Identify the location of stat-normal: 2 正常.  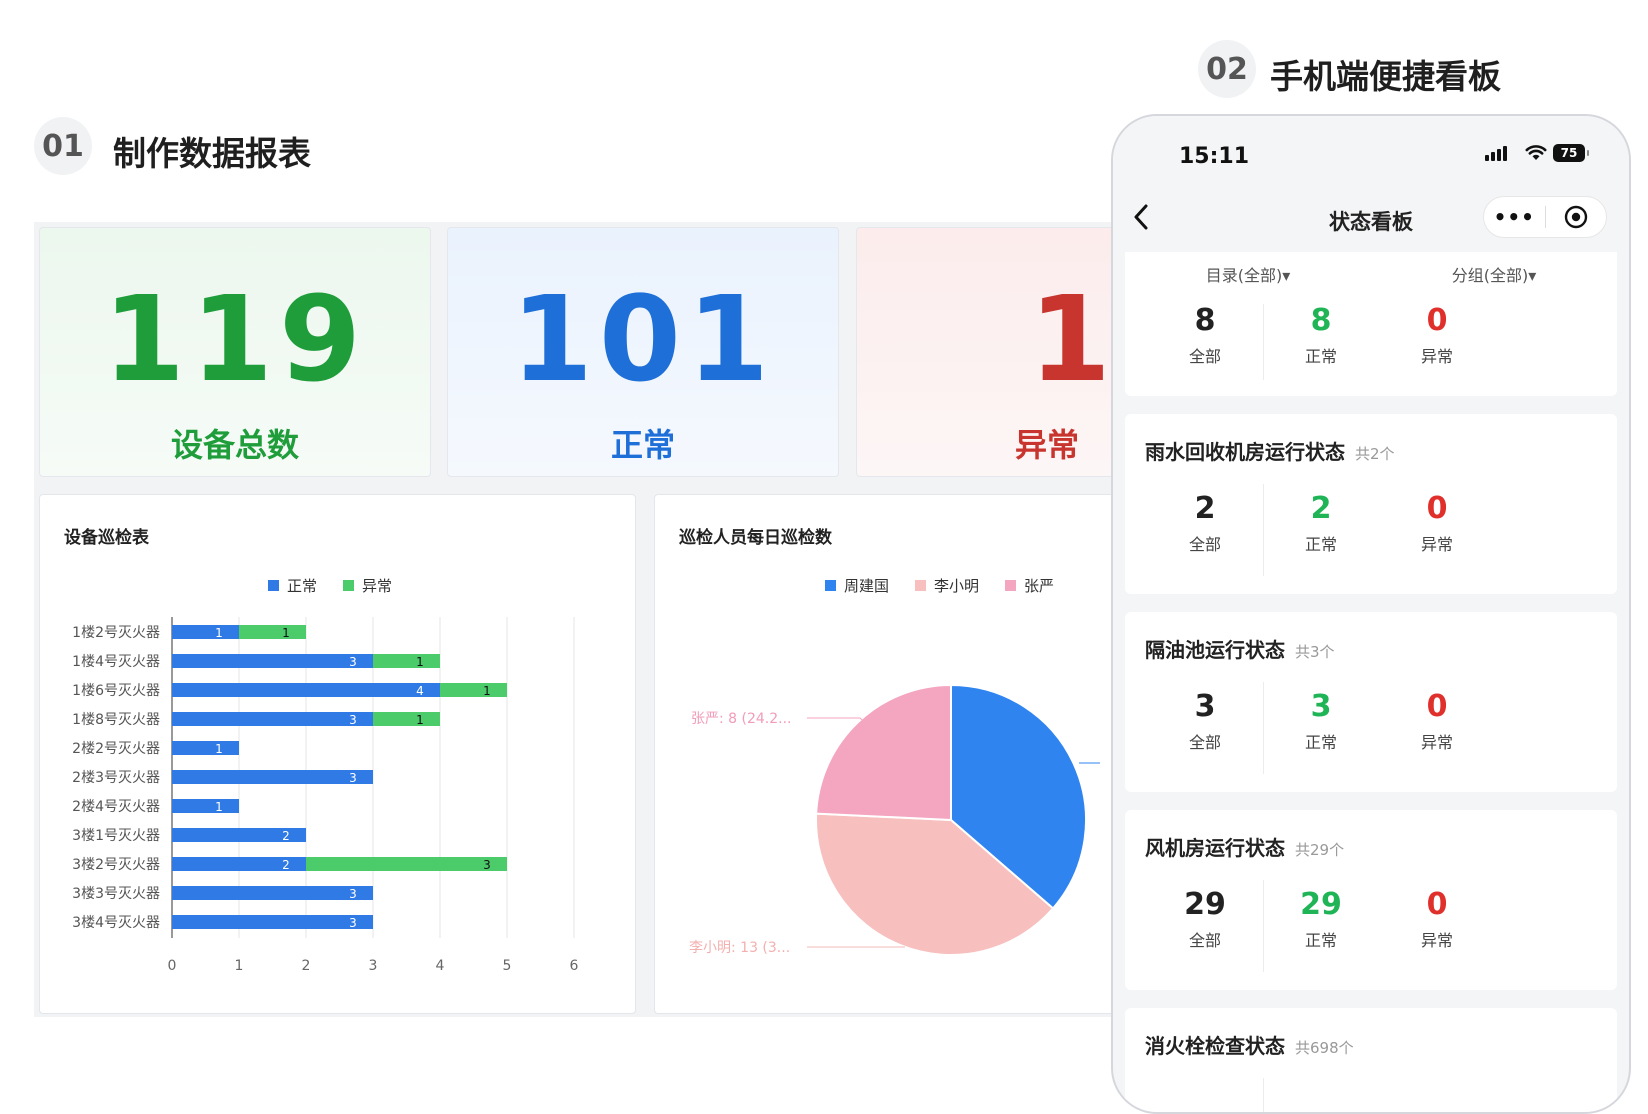
(1321, 523).